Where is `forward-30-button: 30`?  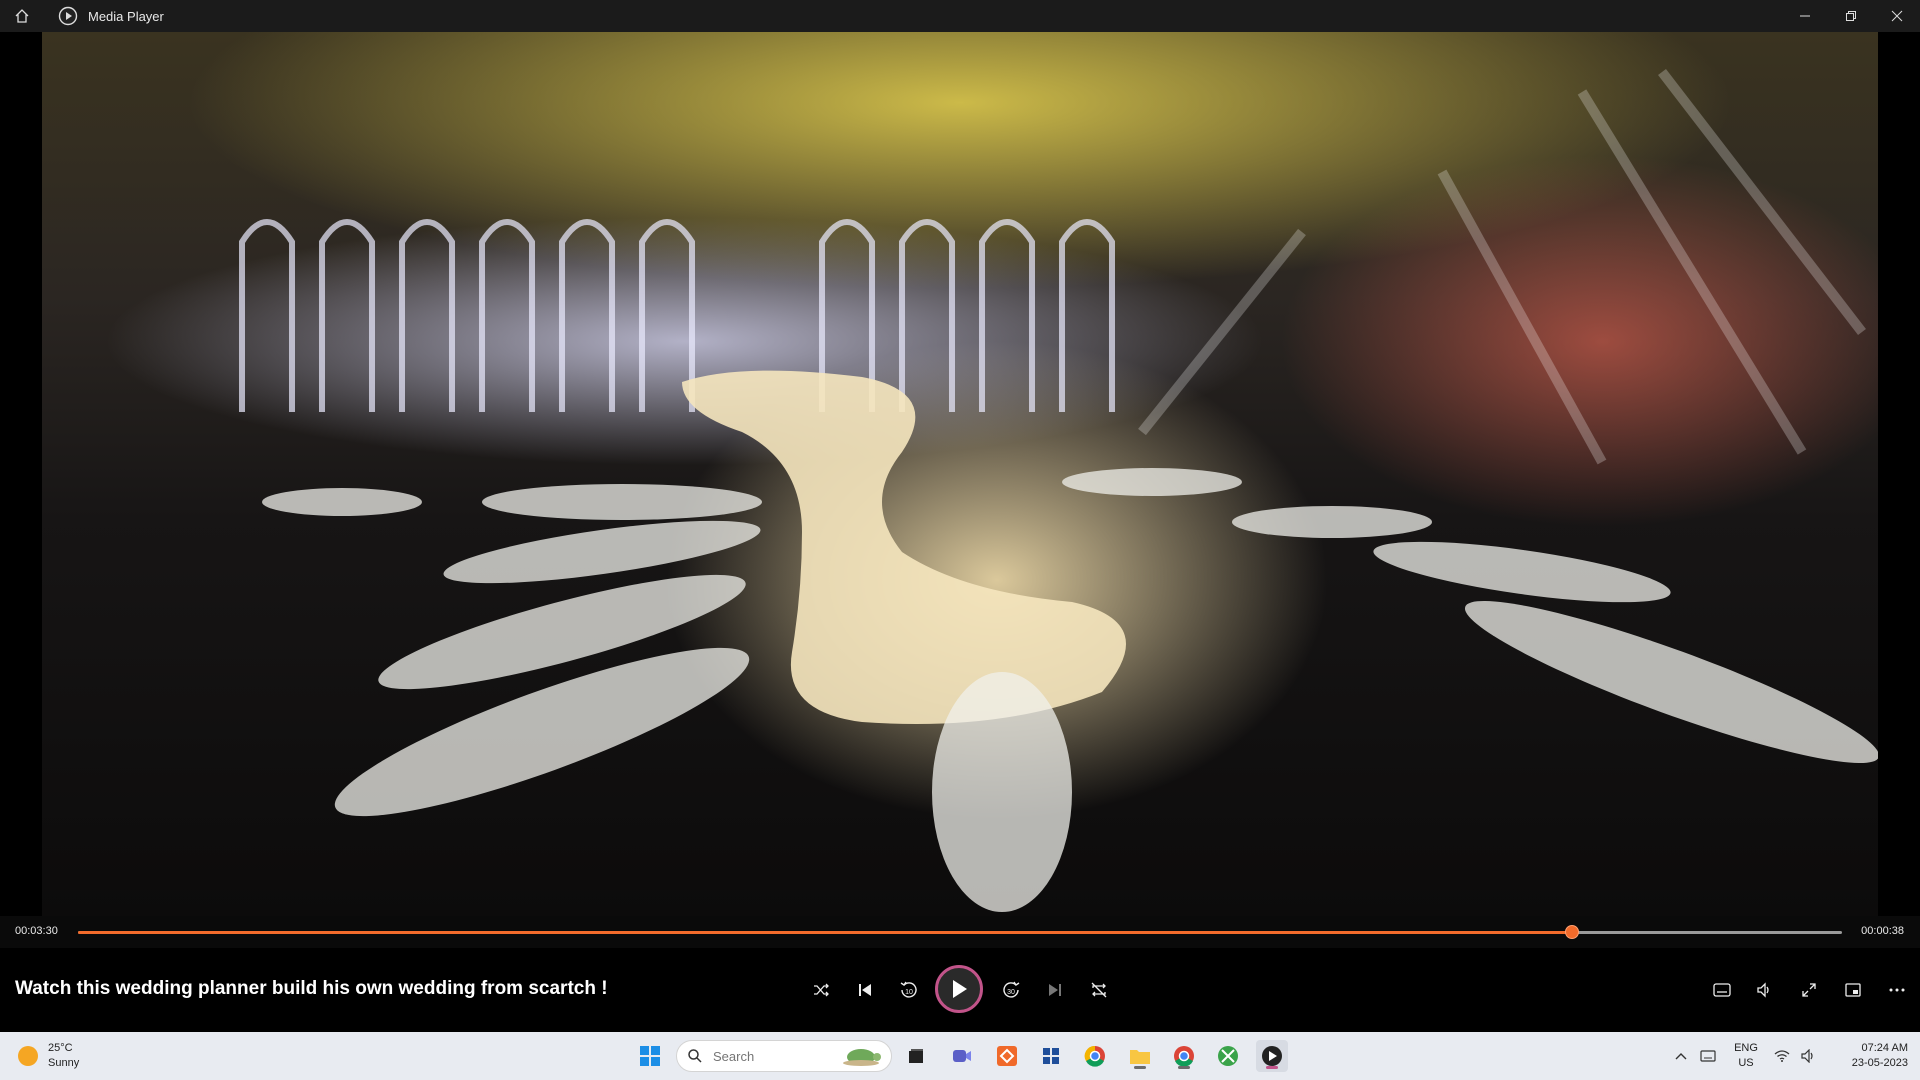 forward-30-button: 30 is located at coordinates (1011, 990).